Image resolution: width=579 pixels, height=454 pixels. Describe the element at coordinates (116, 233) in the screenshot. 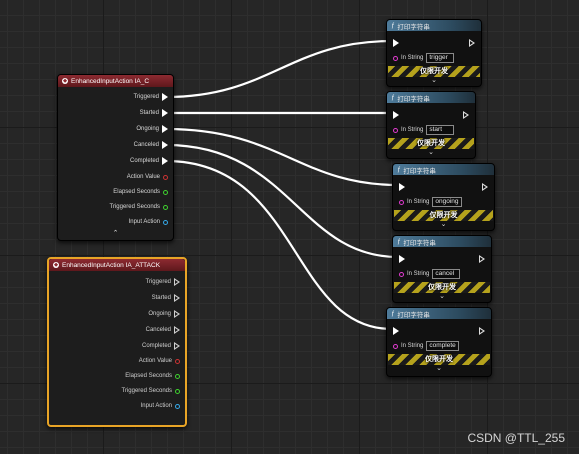

I see `collapse-arrow-icon: ⌃` at that location.